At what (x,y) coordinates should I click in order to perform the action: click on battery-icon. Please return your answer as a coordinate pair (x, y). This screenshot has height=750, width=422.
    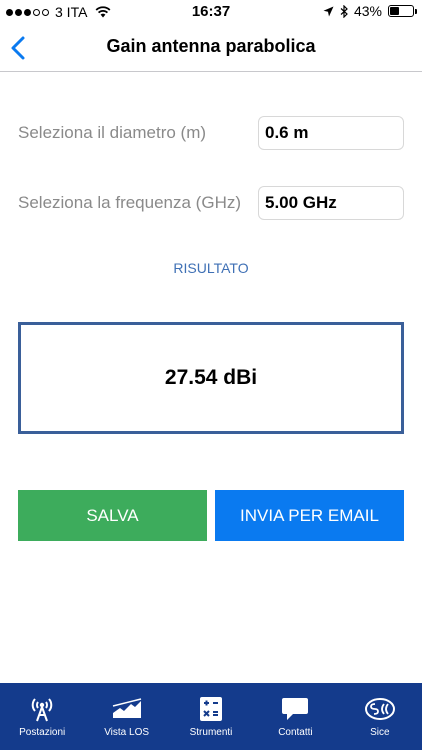
    Looking at the image, I should click on (402, 11).